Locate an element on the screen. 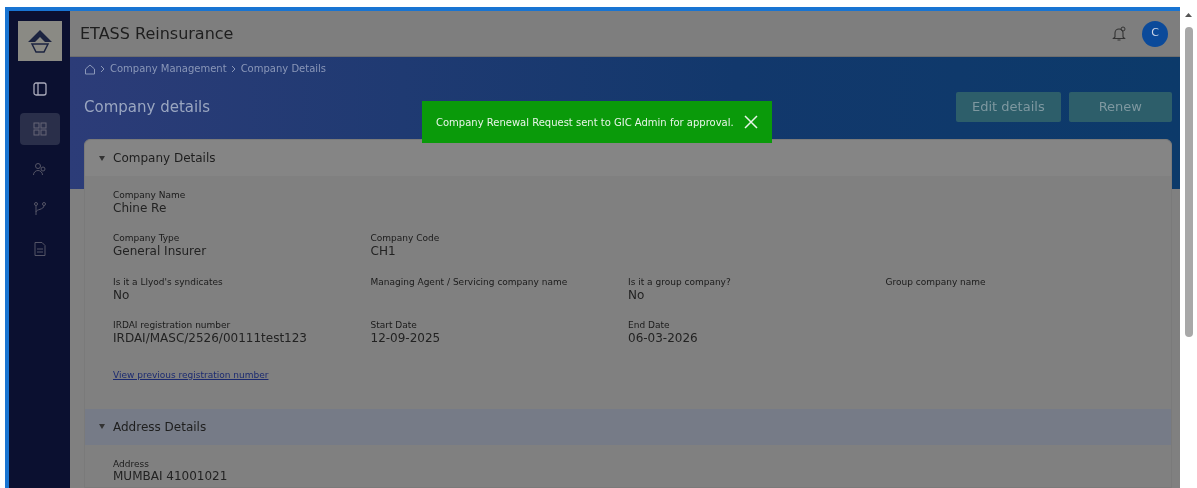  field-label: Is it a Llyod's syndicates is located at coordinates (168, 282).